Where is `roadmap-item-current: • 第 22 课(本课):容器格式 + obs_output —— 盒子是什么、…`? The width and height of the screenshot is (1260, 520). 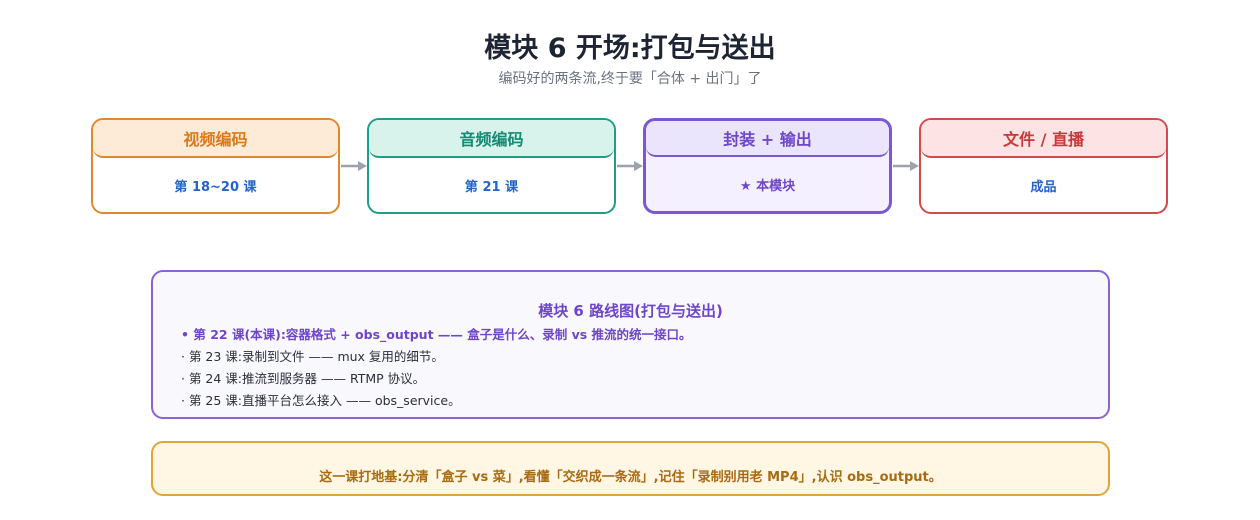
roadmap-item-current: • 第 22 课(本课):容器格式 + obs_output —— 盒子是什么、… is located at coordinates (436, 334).